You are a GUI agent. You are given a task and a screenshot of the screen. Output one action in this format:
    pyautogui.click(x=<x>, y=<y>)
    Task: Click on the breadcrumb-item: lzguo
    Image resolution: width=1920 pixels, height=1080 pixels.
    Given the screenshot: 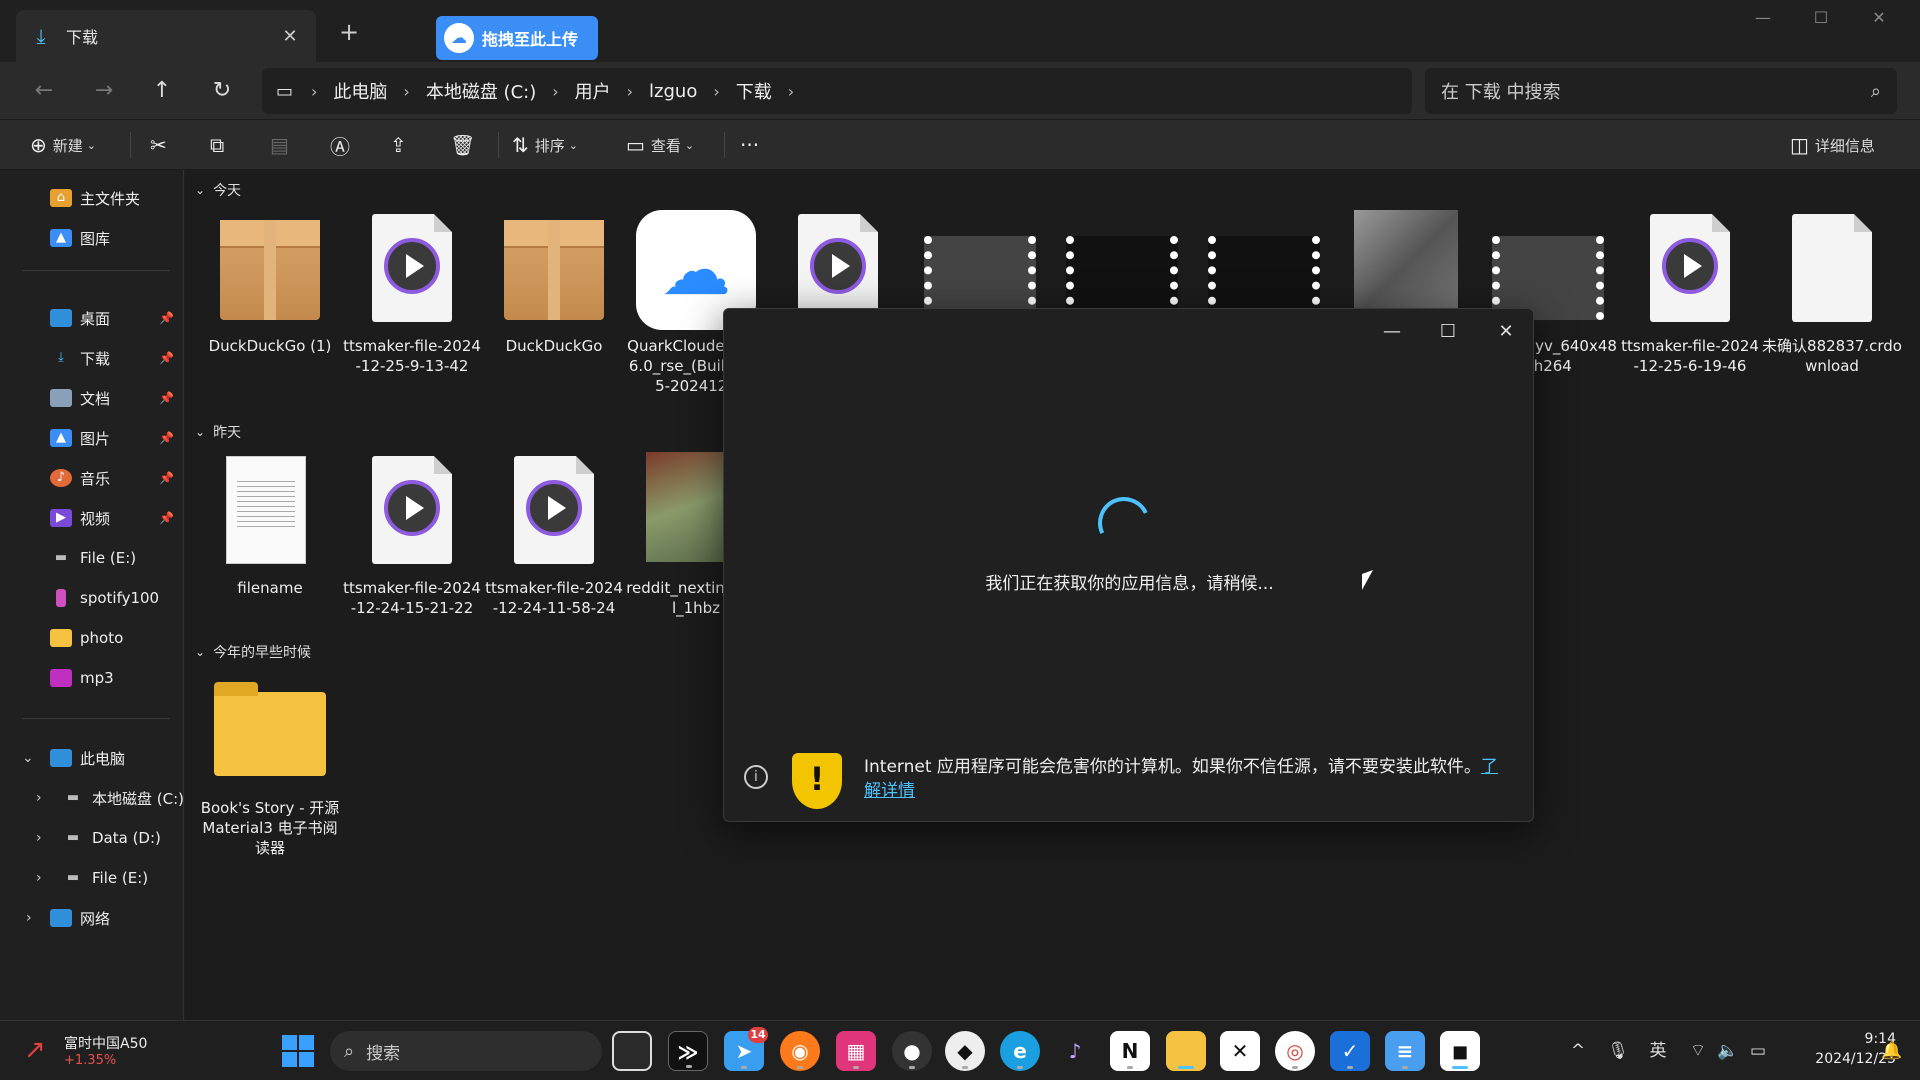 What is the action you would take?
    pyautogui.click(x=673, y=91)
    